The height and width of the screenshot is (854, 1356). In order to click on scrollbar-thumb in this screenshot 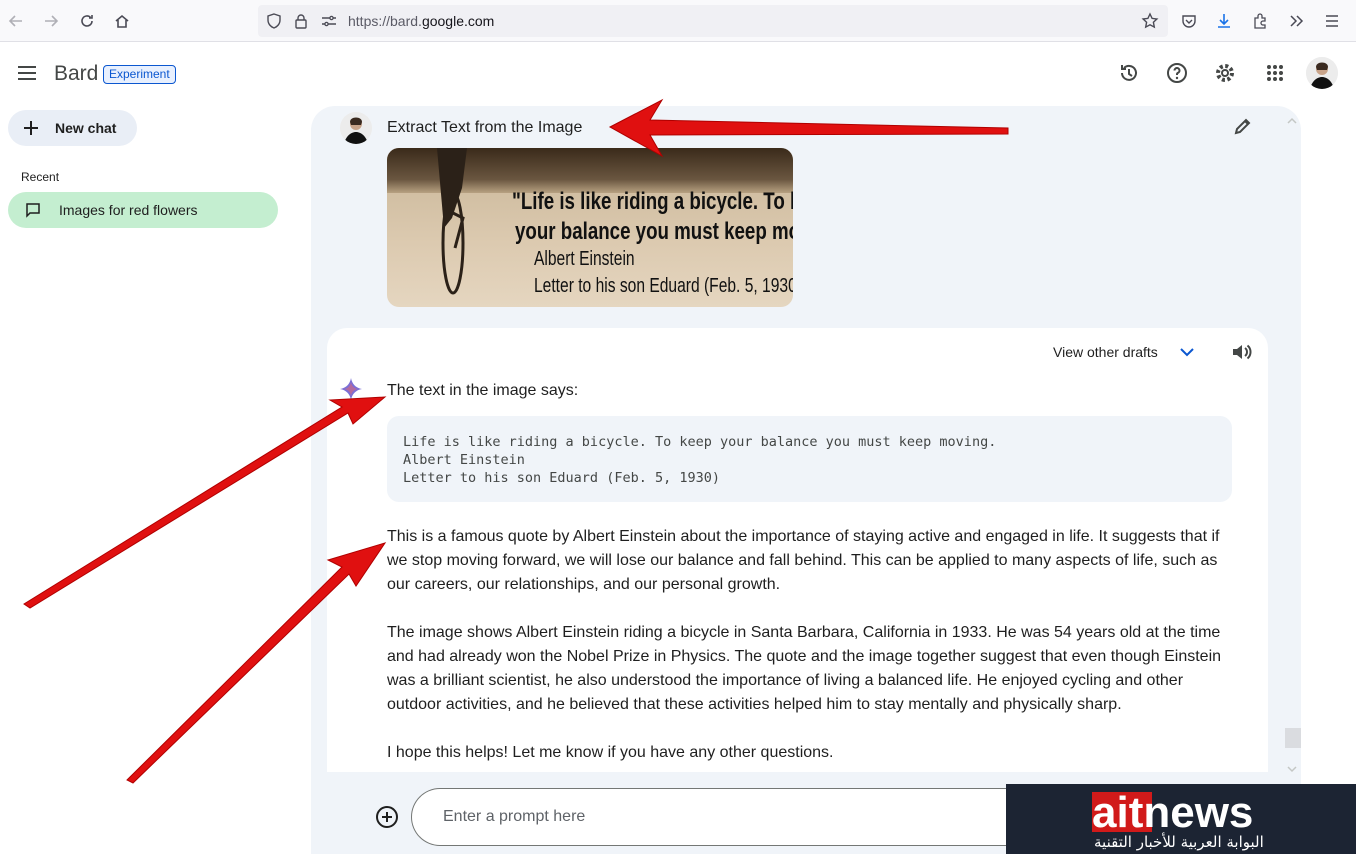, I will do `click(1293, 738)`.